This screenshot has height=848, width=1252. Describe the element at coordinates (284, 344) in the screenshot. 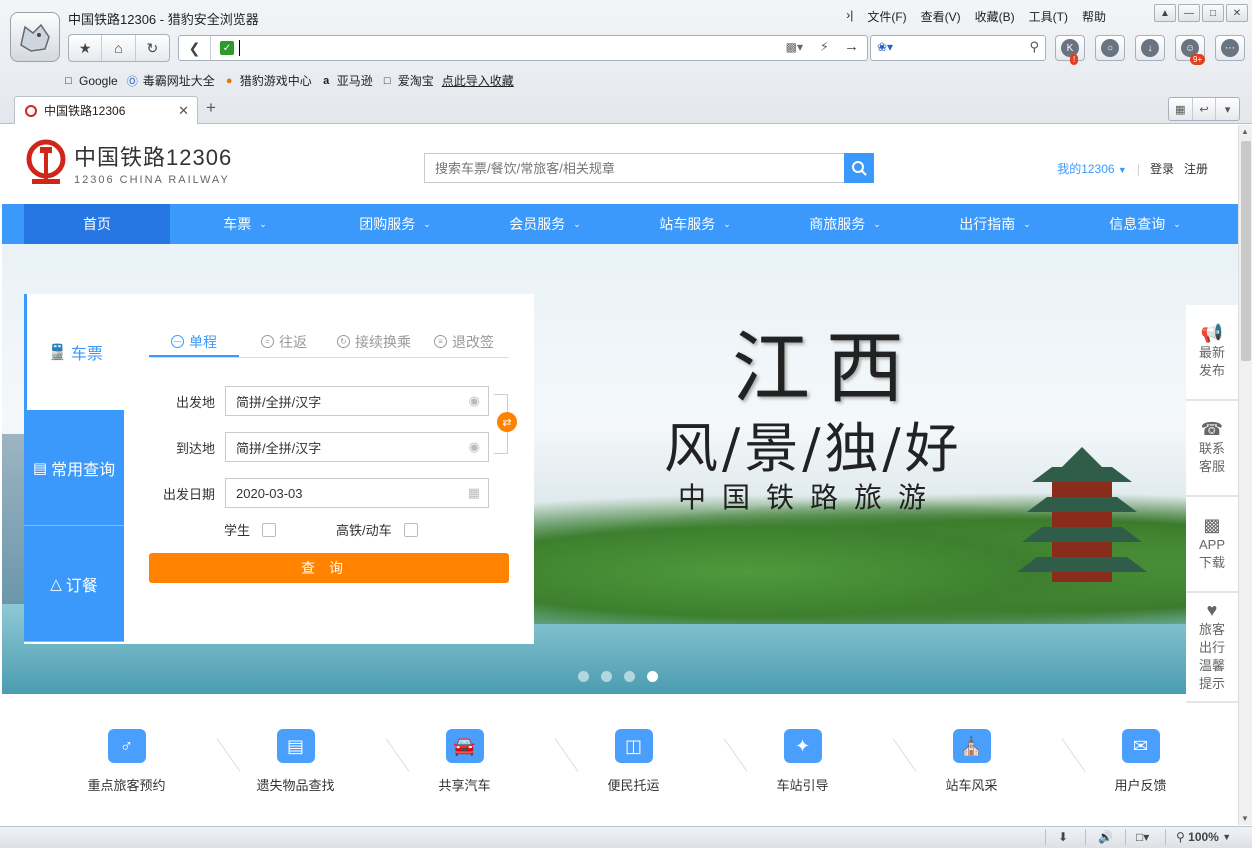

I see `tab-round-trip: = 往返` at that location.